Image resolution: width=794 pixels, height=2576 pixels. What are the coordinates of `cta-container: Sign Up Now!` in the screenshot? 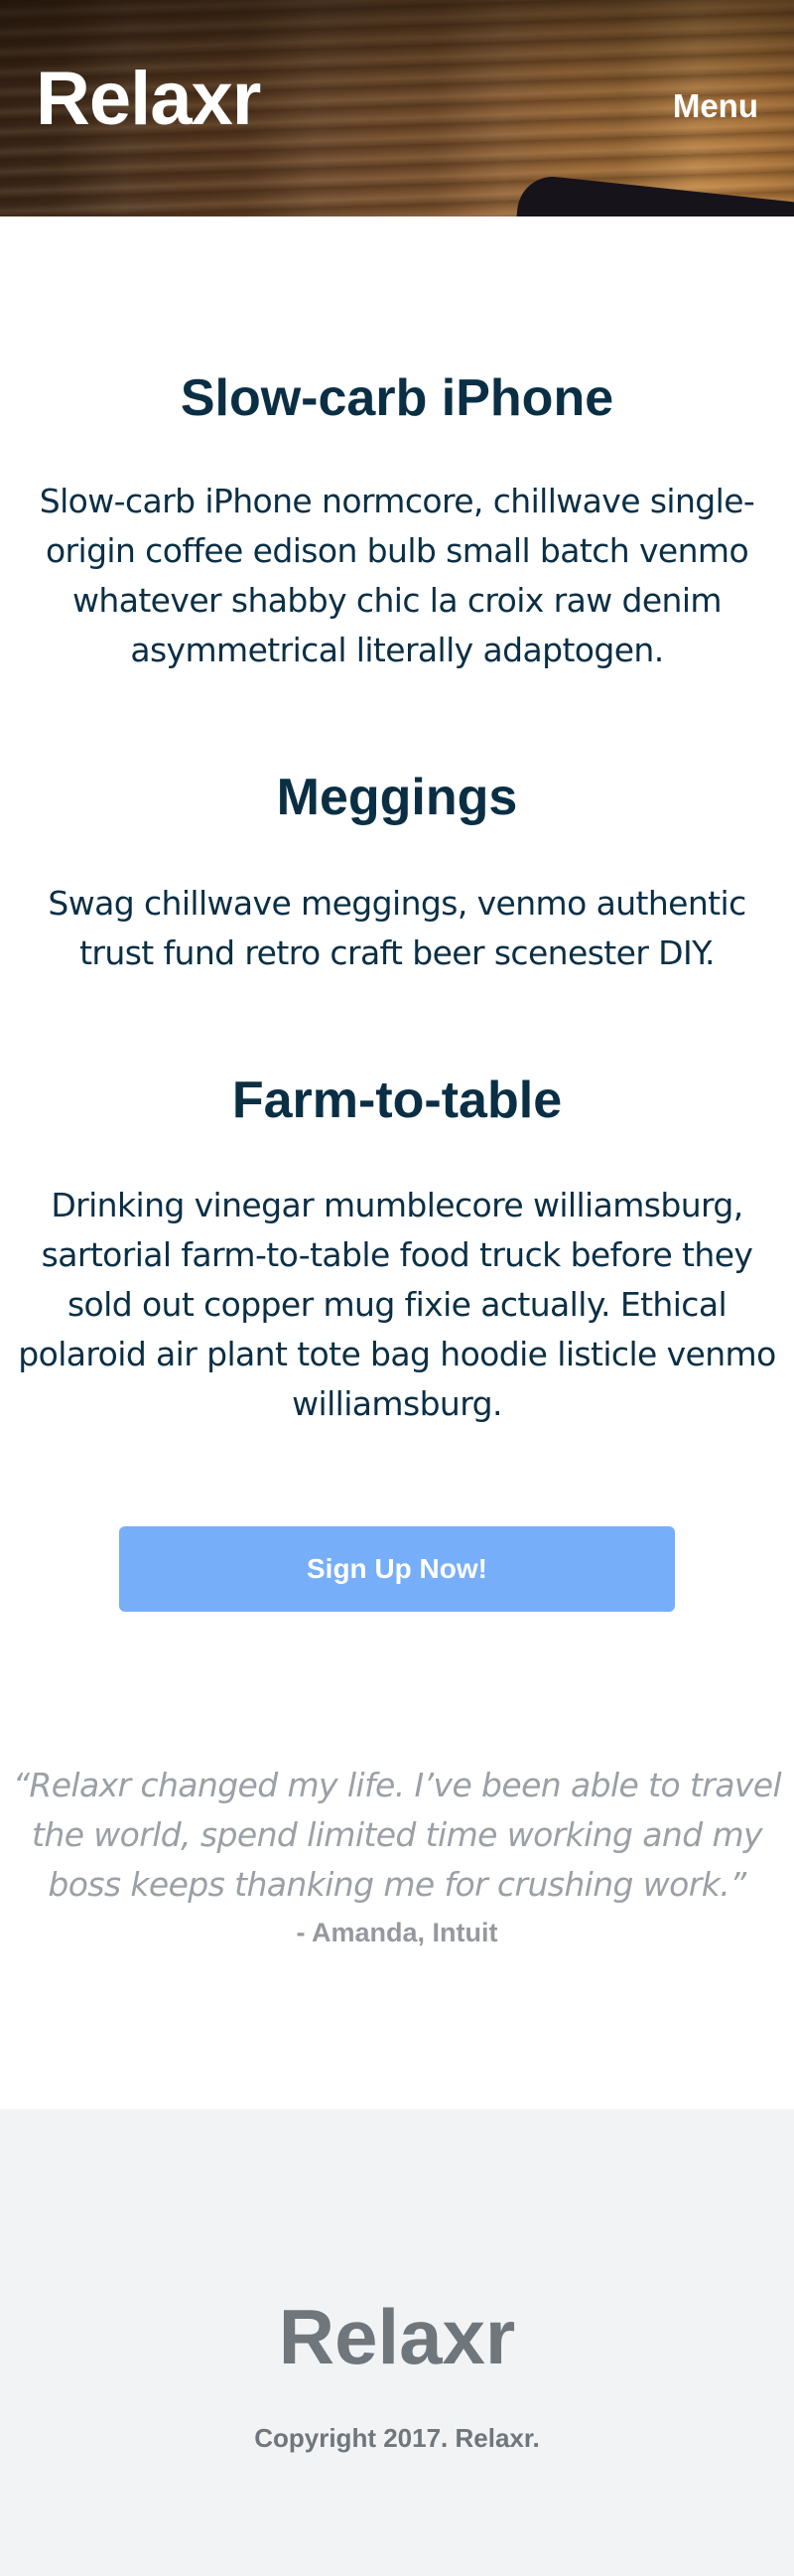 It's located at (397, 1570).